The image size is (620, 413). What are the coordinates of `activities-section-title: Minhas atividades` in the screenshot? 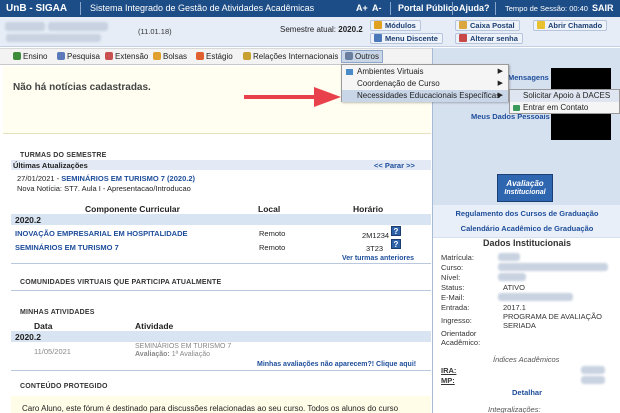 It's located at (57, 312).